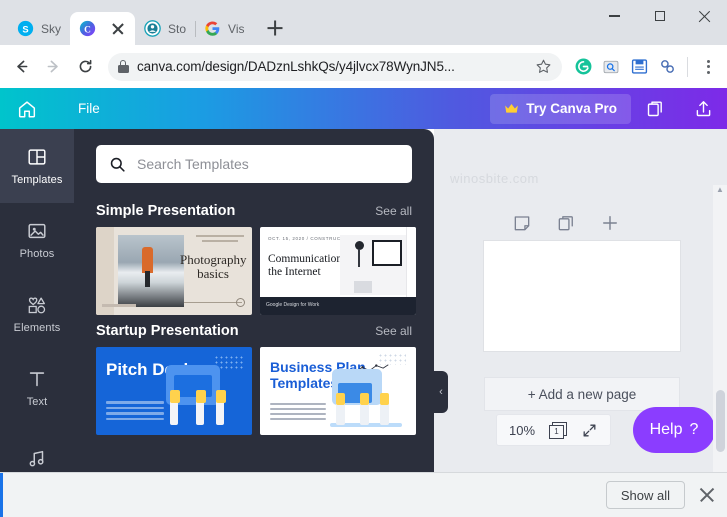  Describe the element at coordinates (37, 231) in the screenshot. I see `photos-icon` at that location.